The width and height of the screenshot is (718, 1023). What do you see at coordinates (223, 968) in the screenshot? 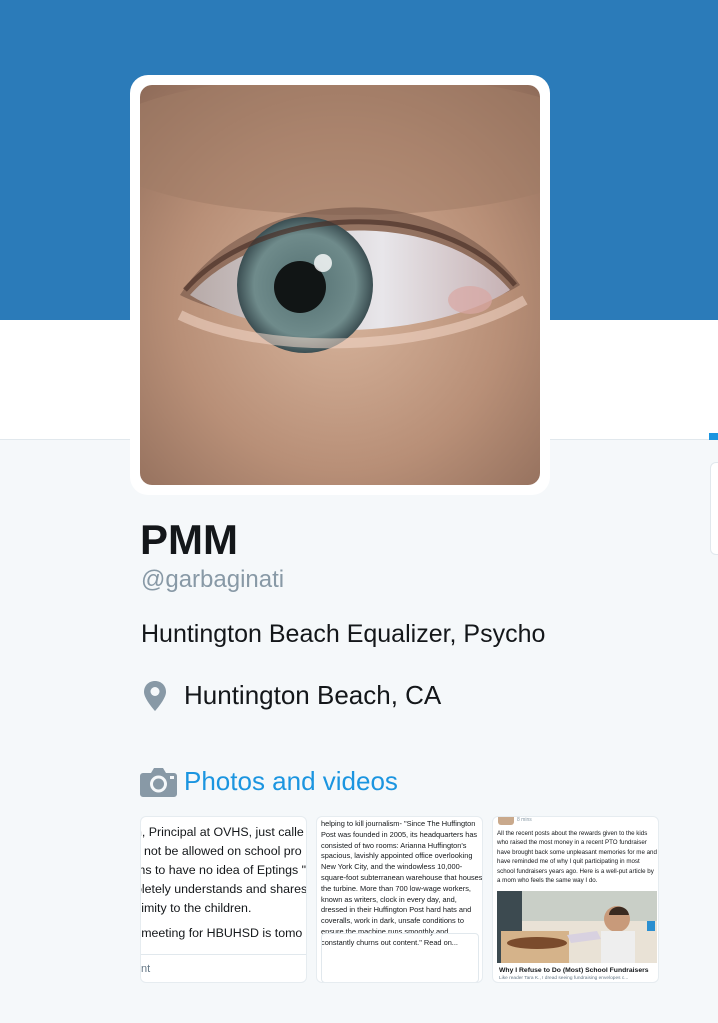
I see `thumbnail-footer: nt` at bounding box center [223, 968].